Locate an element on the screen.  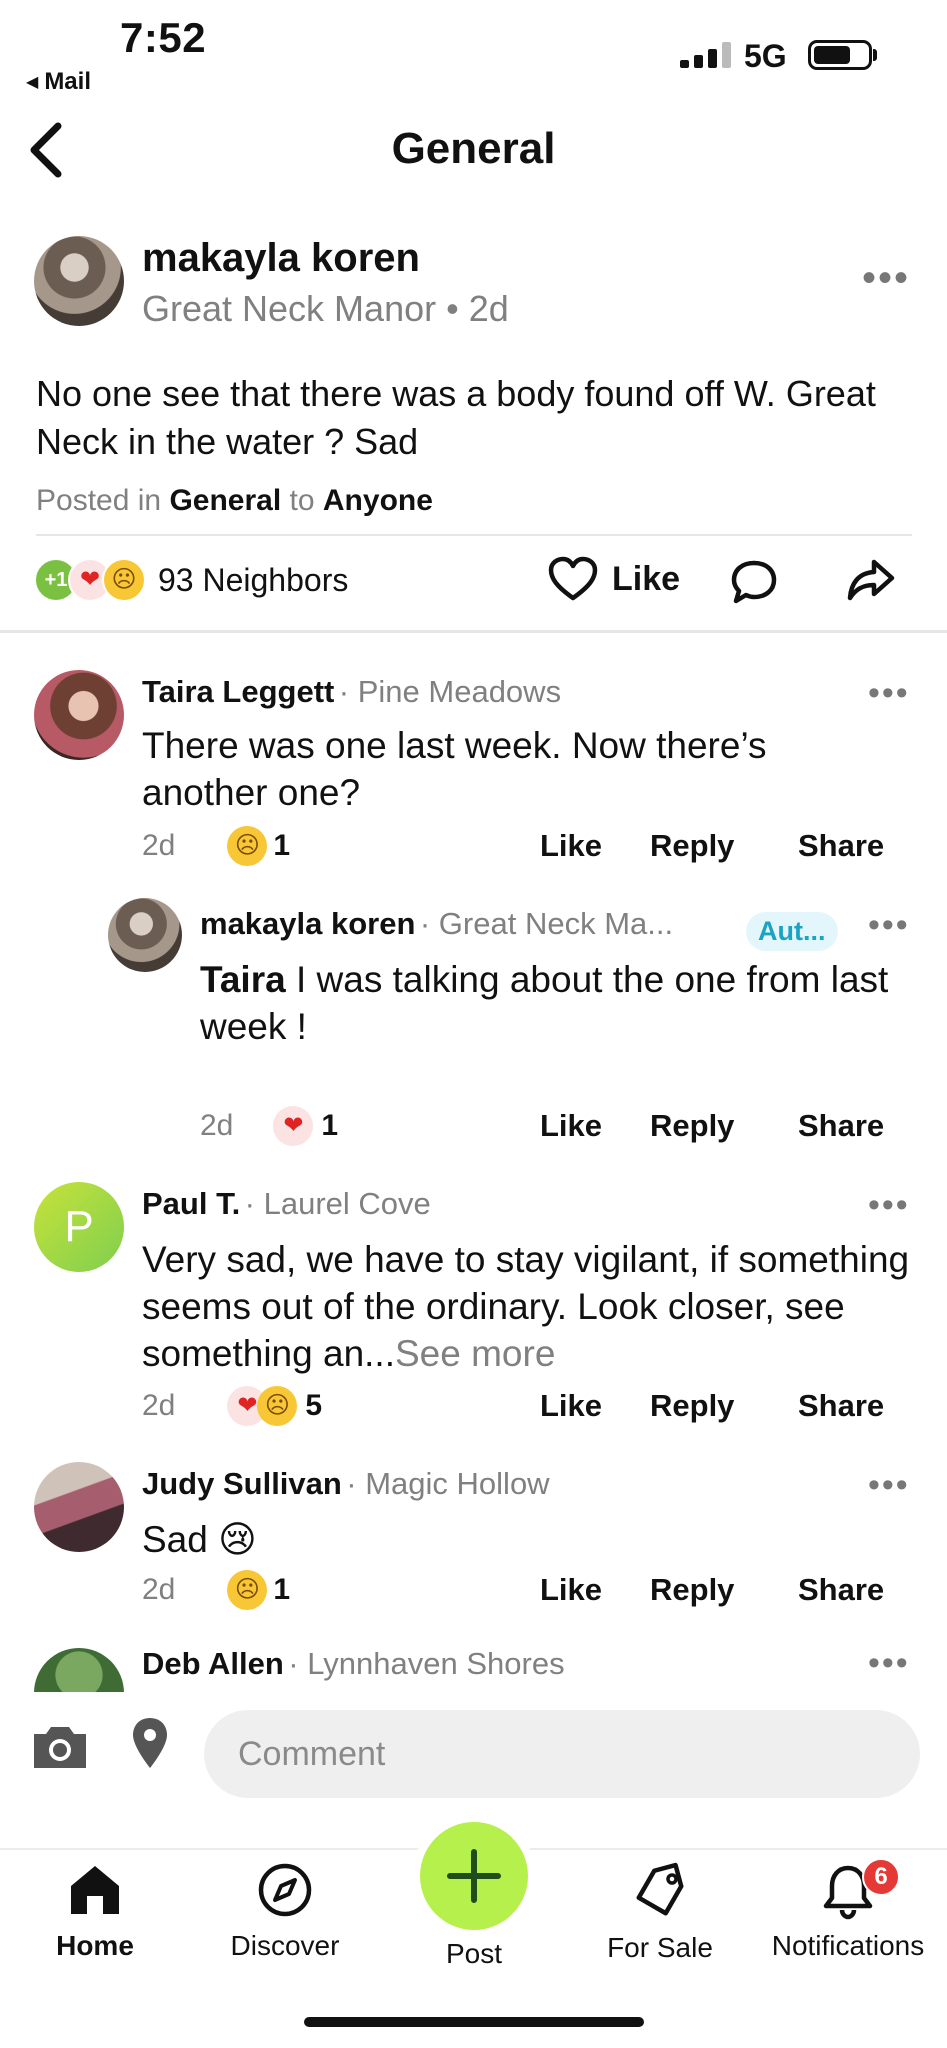
reply-reply-button: Reply is located at coordinates (692, 1126).